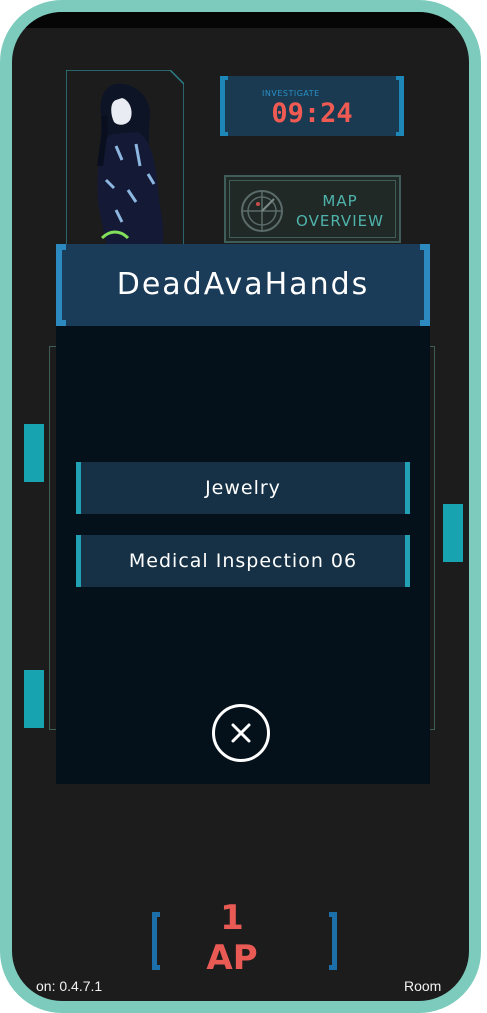  Describe the element at coordinates (340, 201) in the screenshot. I see `map-label: MAP` at that location.